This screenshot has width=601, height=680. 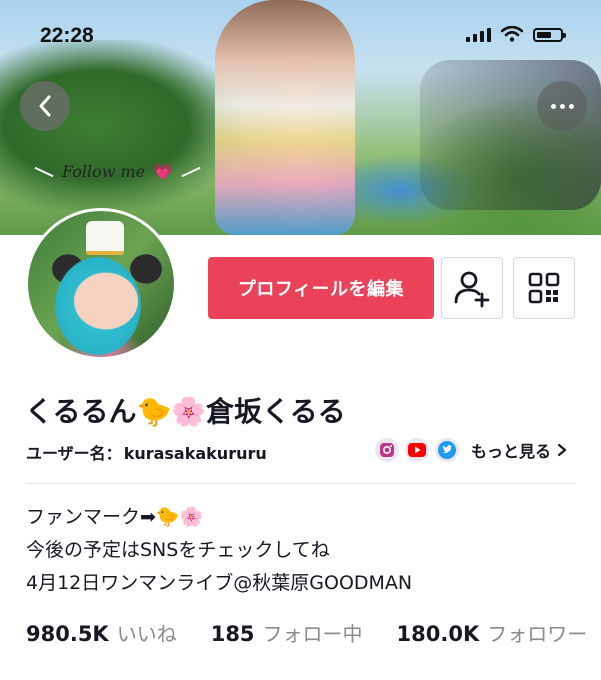 I want to click on bio-line: ファンマーク➡🐤🌸, so click(x=115, y=517).